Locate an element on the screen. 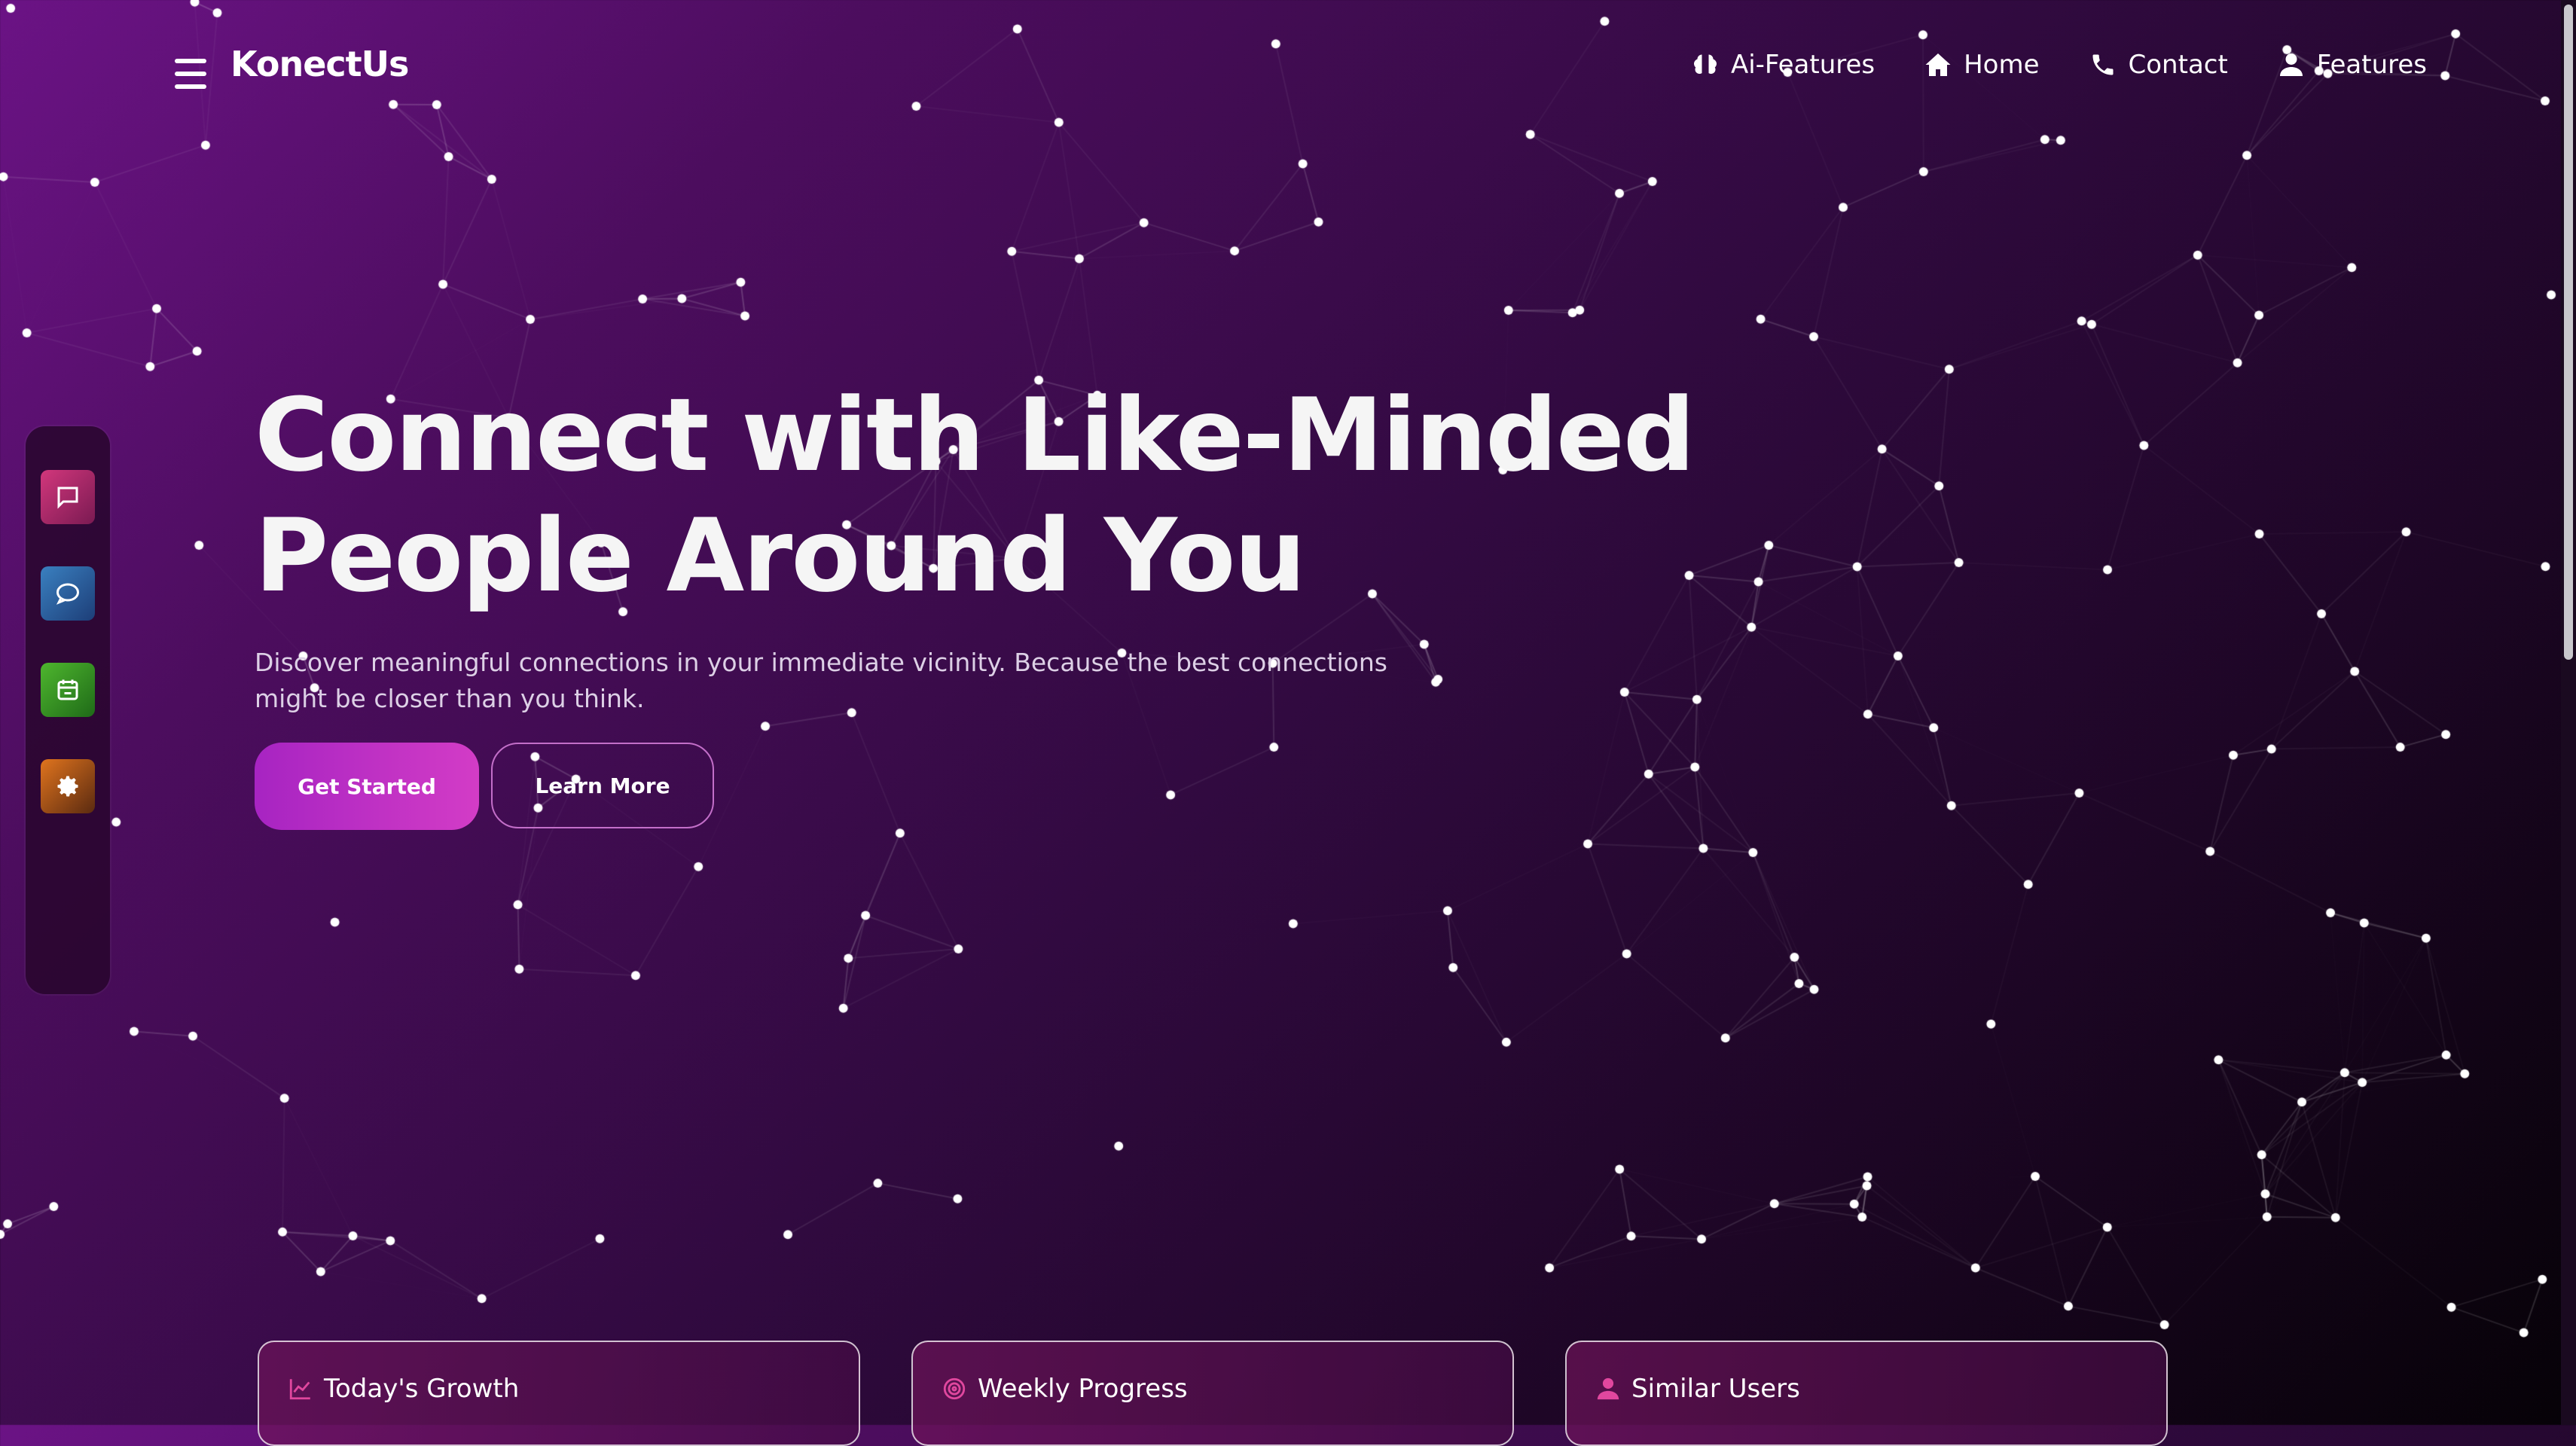  hero-title-line-1: Connect with Like-Minded is located at coordinates (975, 435).